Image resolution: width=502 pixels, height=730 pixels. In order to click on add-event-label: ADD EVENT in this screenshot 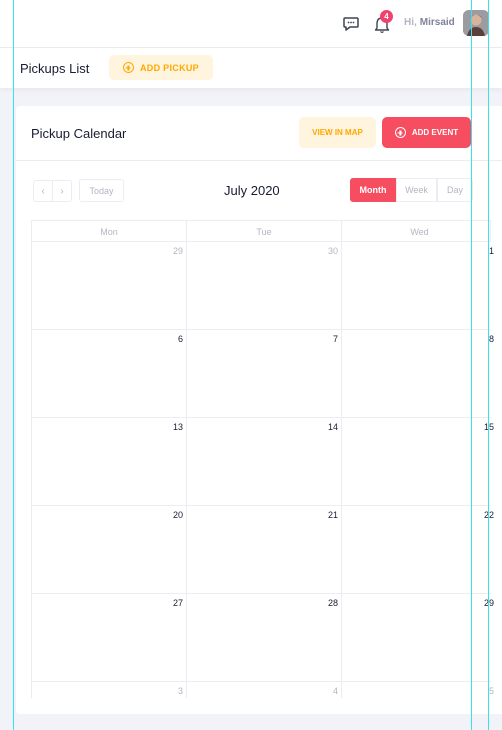, I will do `click(435, 132)`.